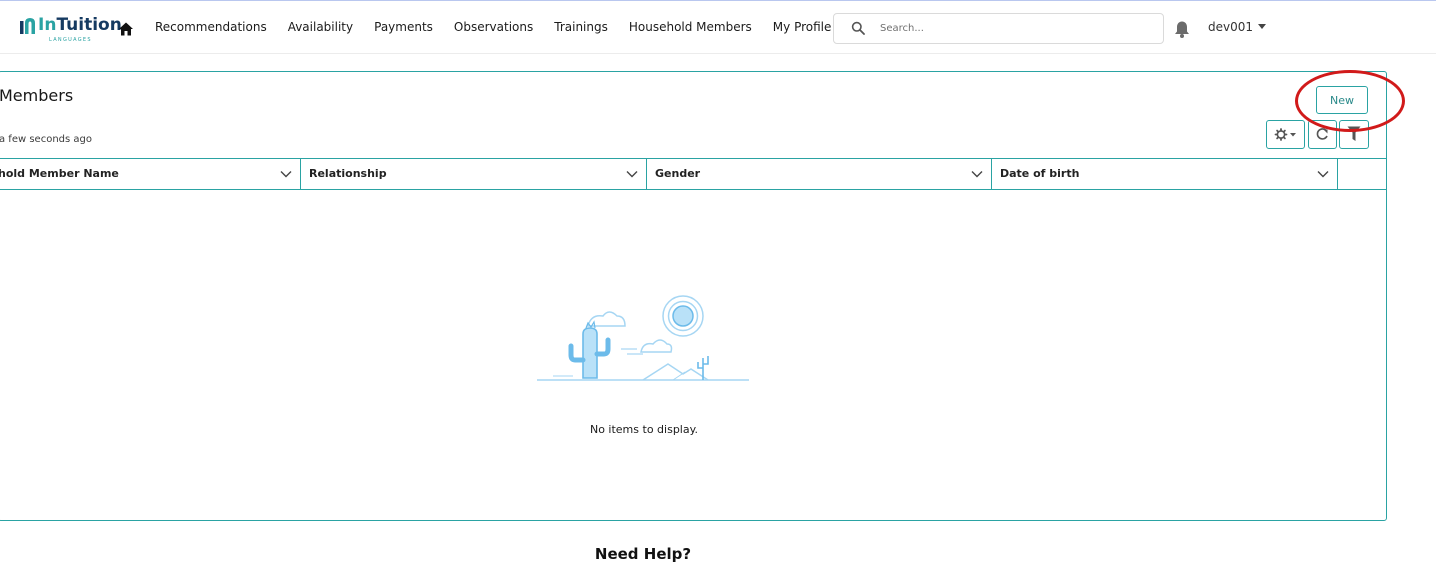 This screenshot has height=585, width=1436. I want to click on logo-text: InTuition, so click(80, 25).